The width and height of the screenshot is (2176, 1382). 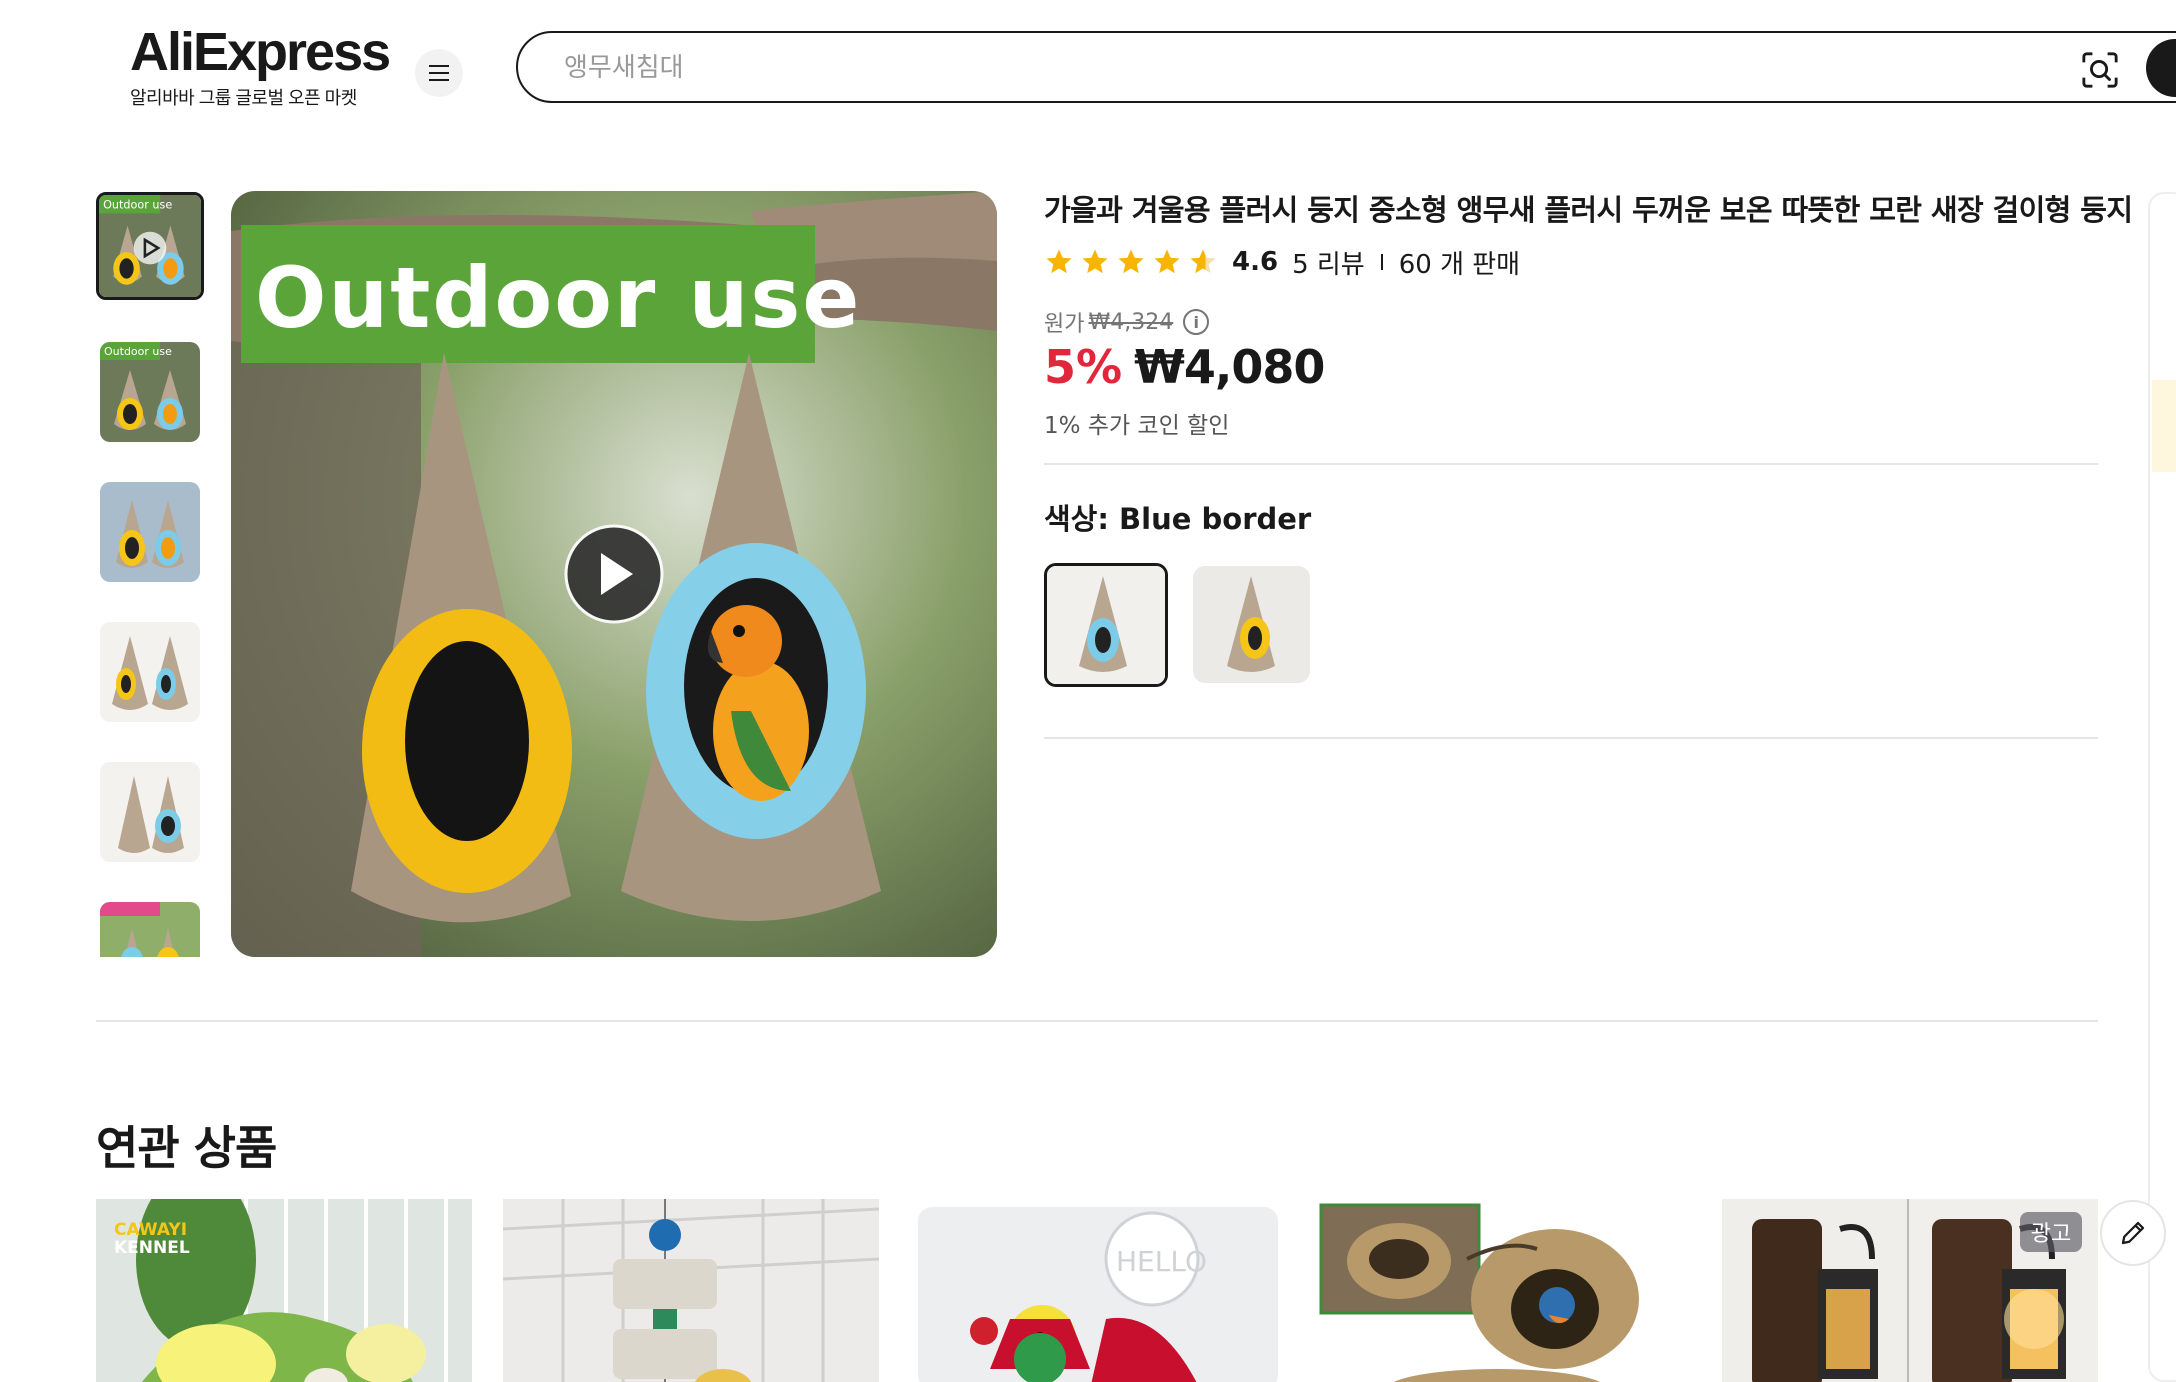 I want to click on color-option-blue-border, so click(x=1106, y=625).